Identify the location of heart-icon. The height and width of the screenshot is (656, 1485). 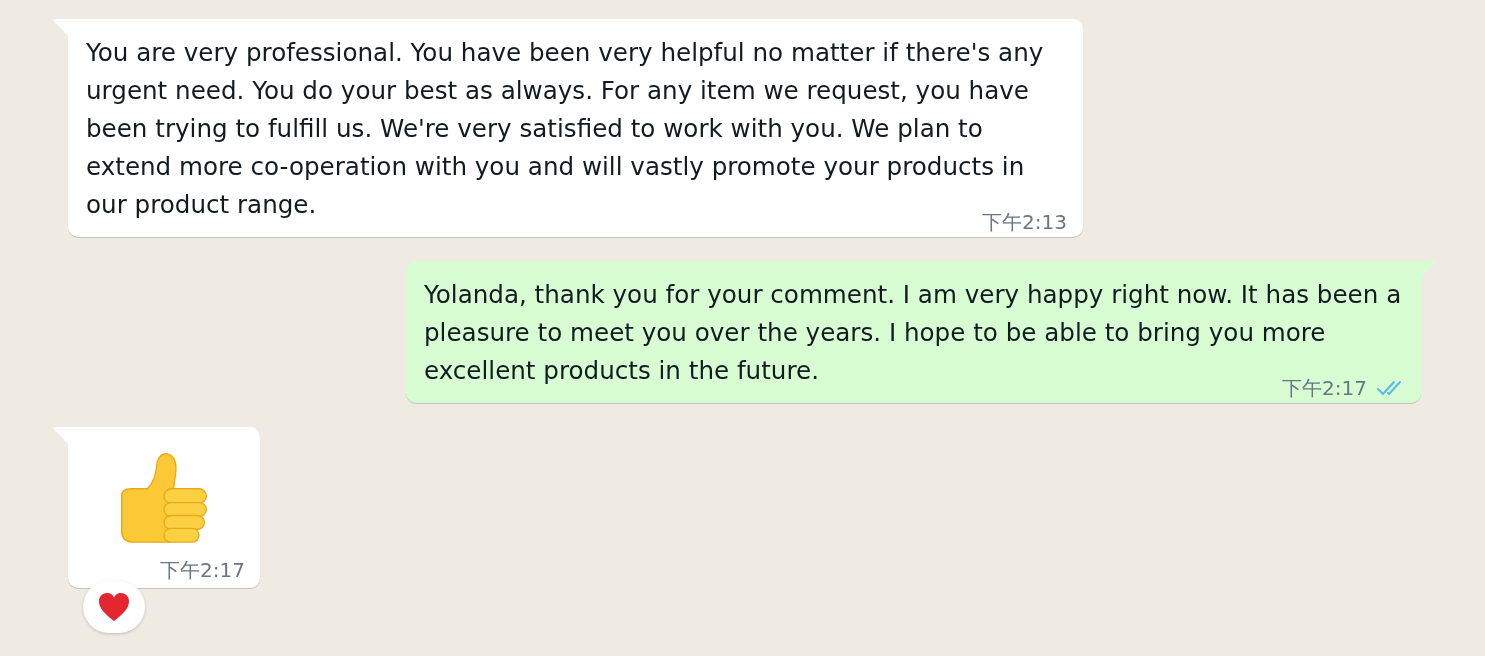
(114, 607).